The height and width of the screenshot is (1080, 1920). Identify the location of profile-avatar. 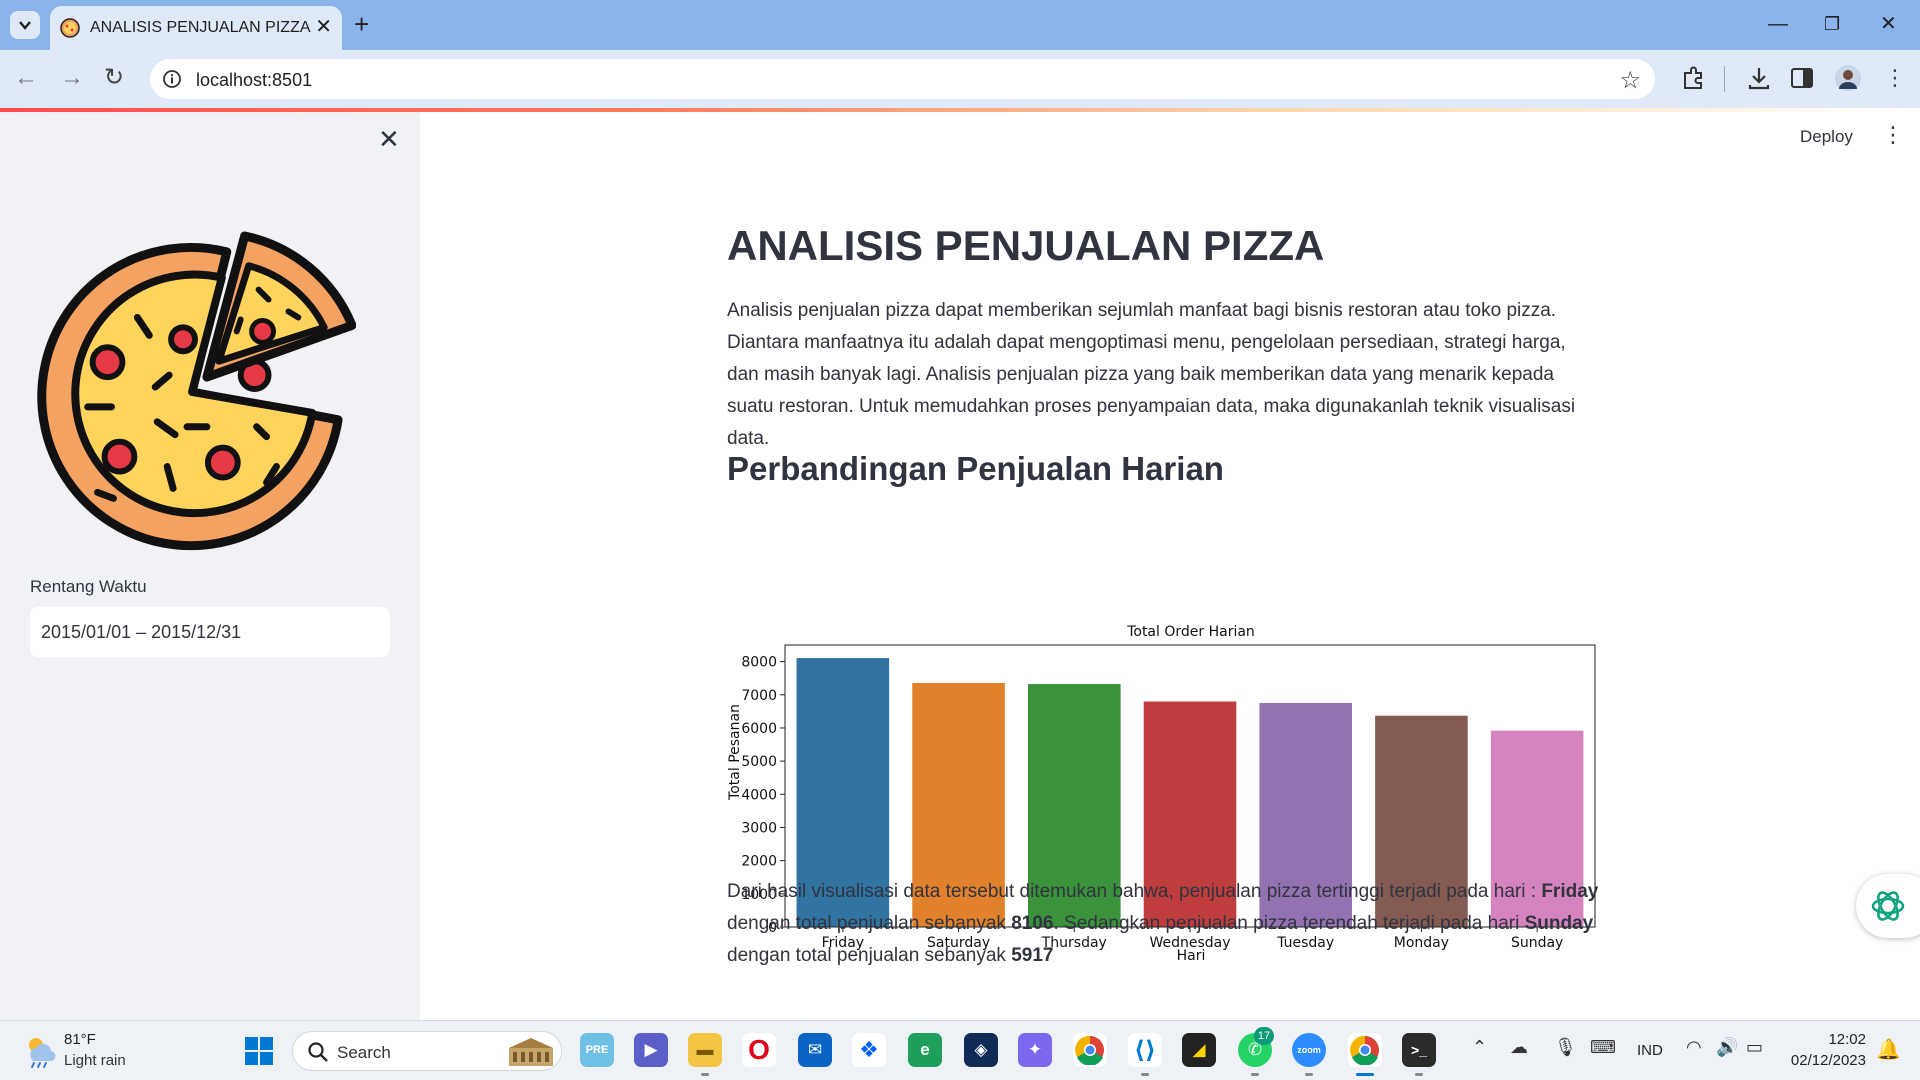
(1848, 78).